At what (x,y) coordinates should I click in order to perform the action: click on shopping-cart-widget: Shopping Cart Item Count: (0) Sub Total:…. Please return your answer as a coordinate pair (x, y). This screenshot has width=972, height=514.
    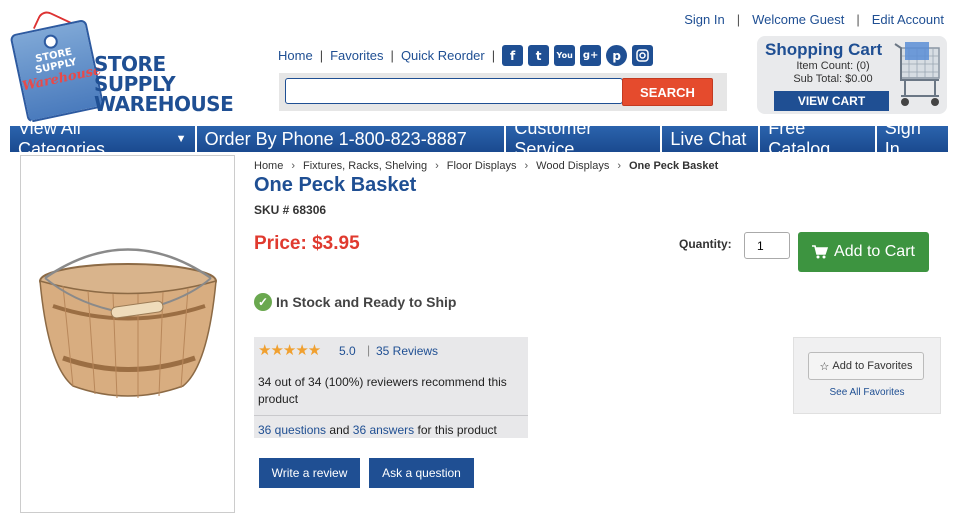
    Looking at the image, I should click on (852, 75).